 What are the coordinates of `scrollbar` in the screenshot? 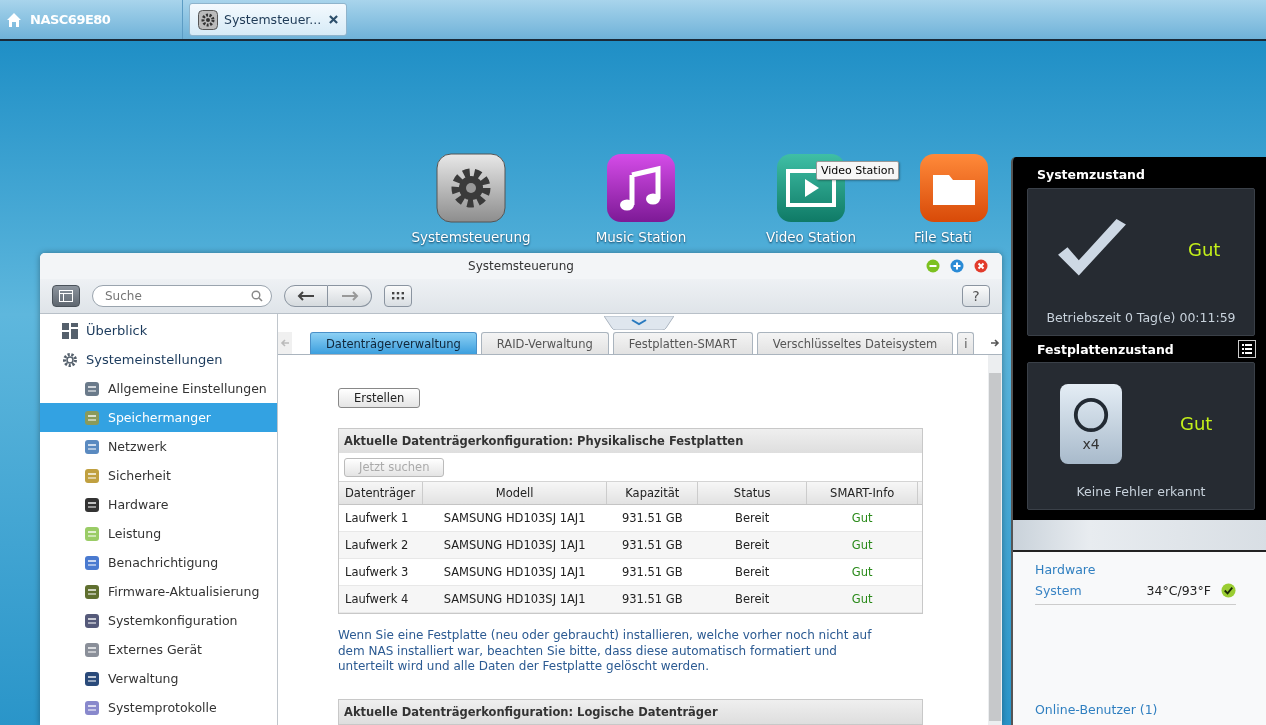 It's located at (995, 540).